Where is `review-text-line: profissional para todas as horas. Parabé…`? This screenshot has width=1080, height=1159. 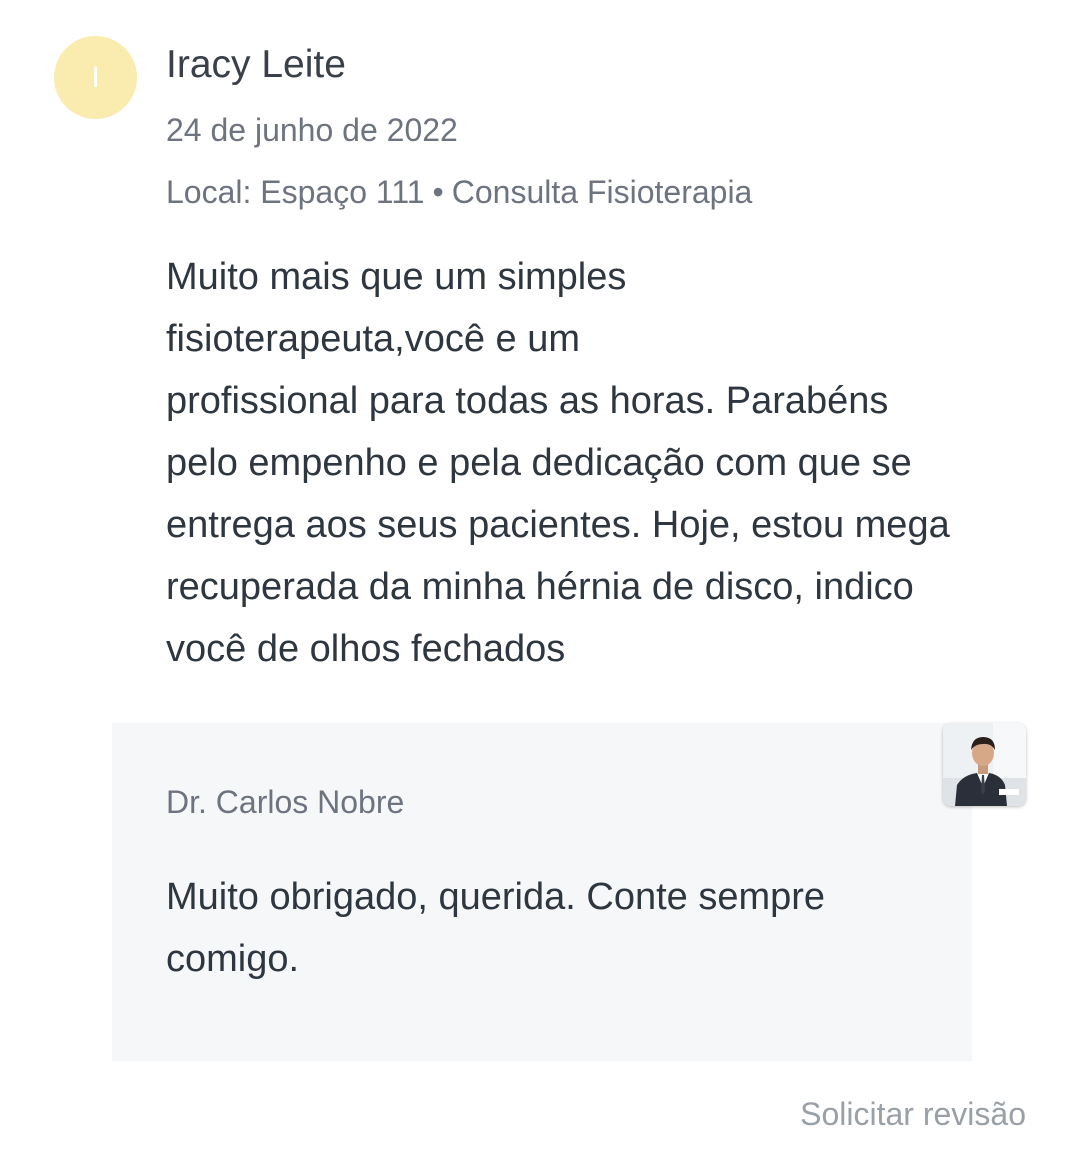
review-text-line: profissional para todas as horas. Parabé… is located at coordinates (527, 401).